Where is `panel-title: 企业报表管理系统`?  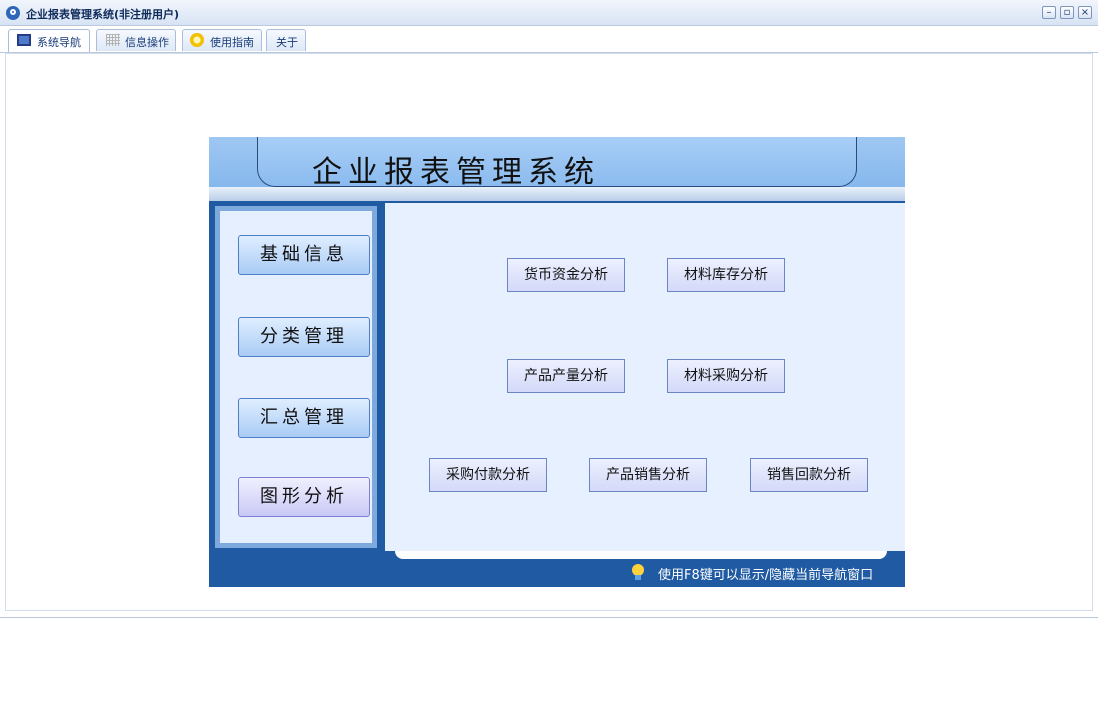
panel-title: 企业报表管理系统 is located at coordinates (456, 172).